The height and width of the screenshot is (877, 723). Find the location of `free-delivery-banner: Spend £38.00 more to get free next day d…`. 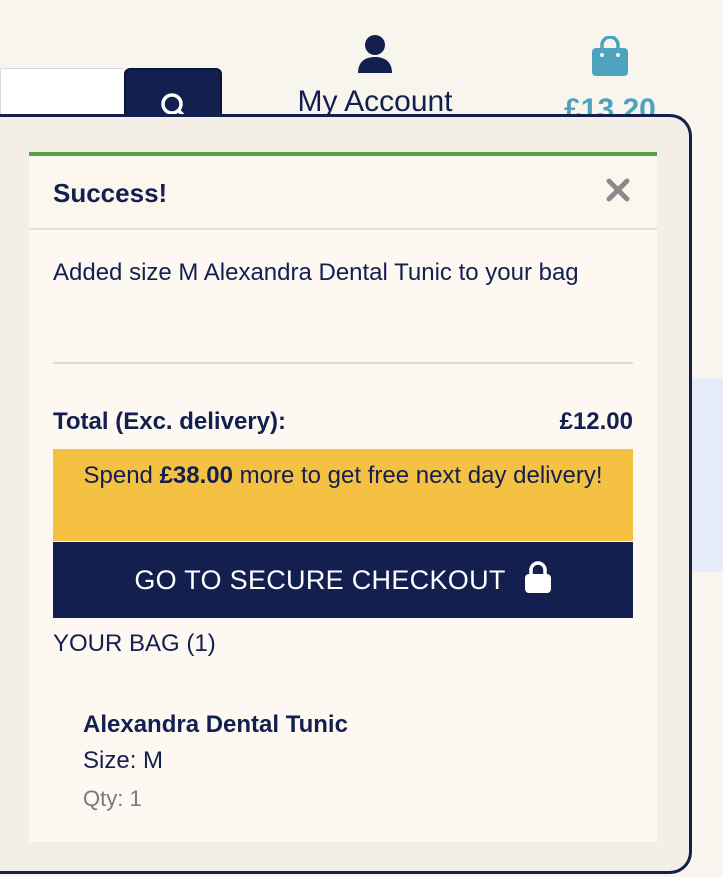

free-delivery-banner: Spend £38.00 more to get free next day d… is located at coordinates (343, 495).